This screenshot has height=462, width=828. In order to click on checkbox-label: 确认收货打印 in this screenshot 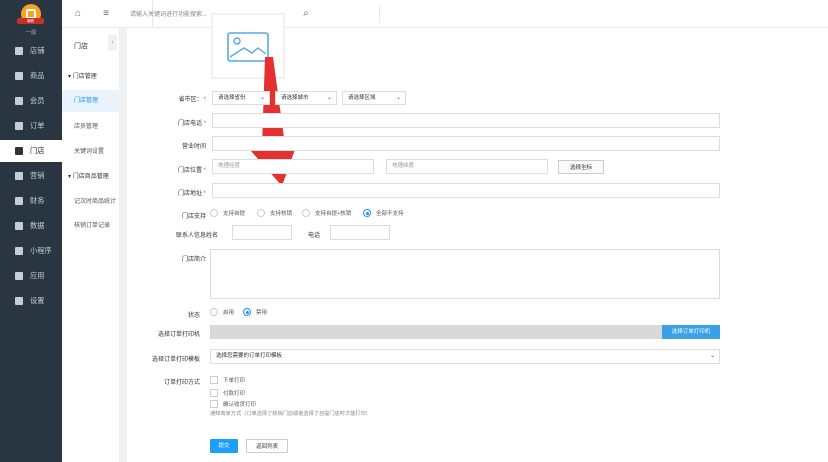, I will do `click(240, 405)`.